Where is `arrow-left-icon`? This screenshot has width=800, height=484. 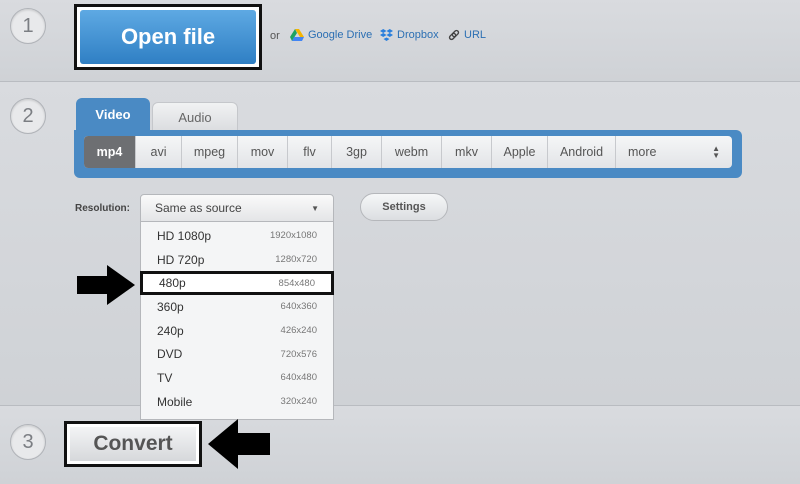
arrow-left-icon is located at coordinates (239, 444).